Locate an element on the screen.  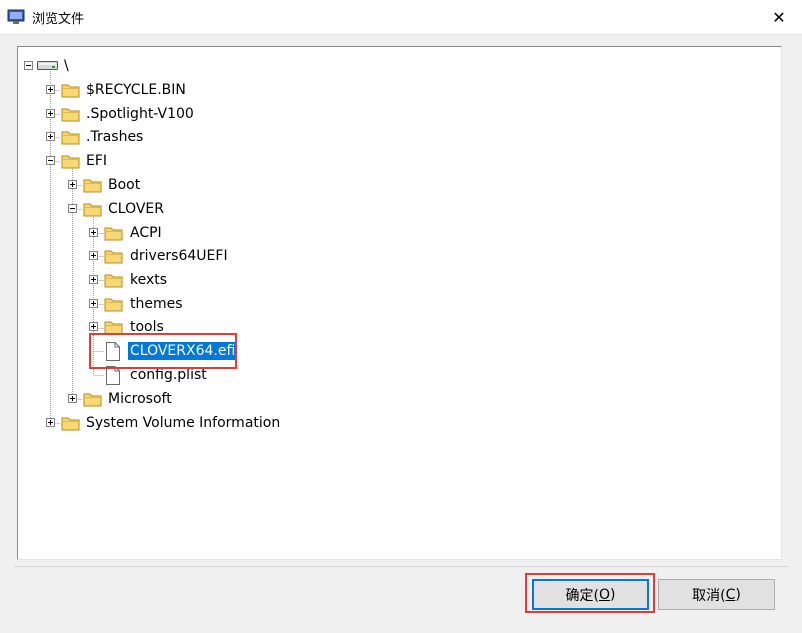
tree-item-label: CLOVER is located at coordinates (136, 209).